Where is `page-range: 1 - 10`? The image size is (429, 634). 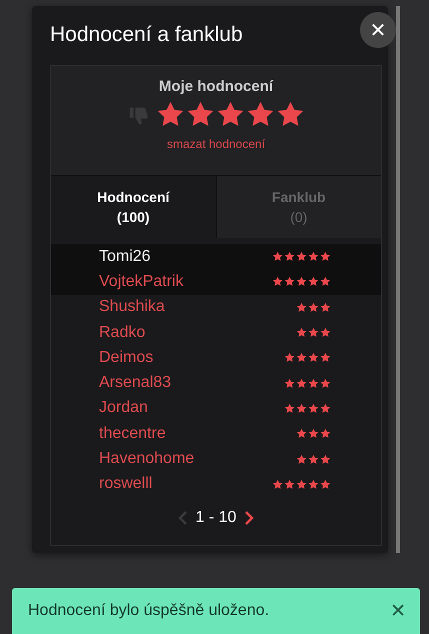 page-range: 1 - 10 is located at coordinates (216, 517).